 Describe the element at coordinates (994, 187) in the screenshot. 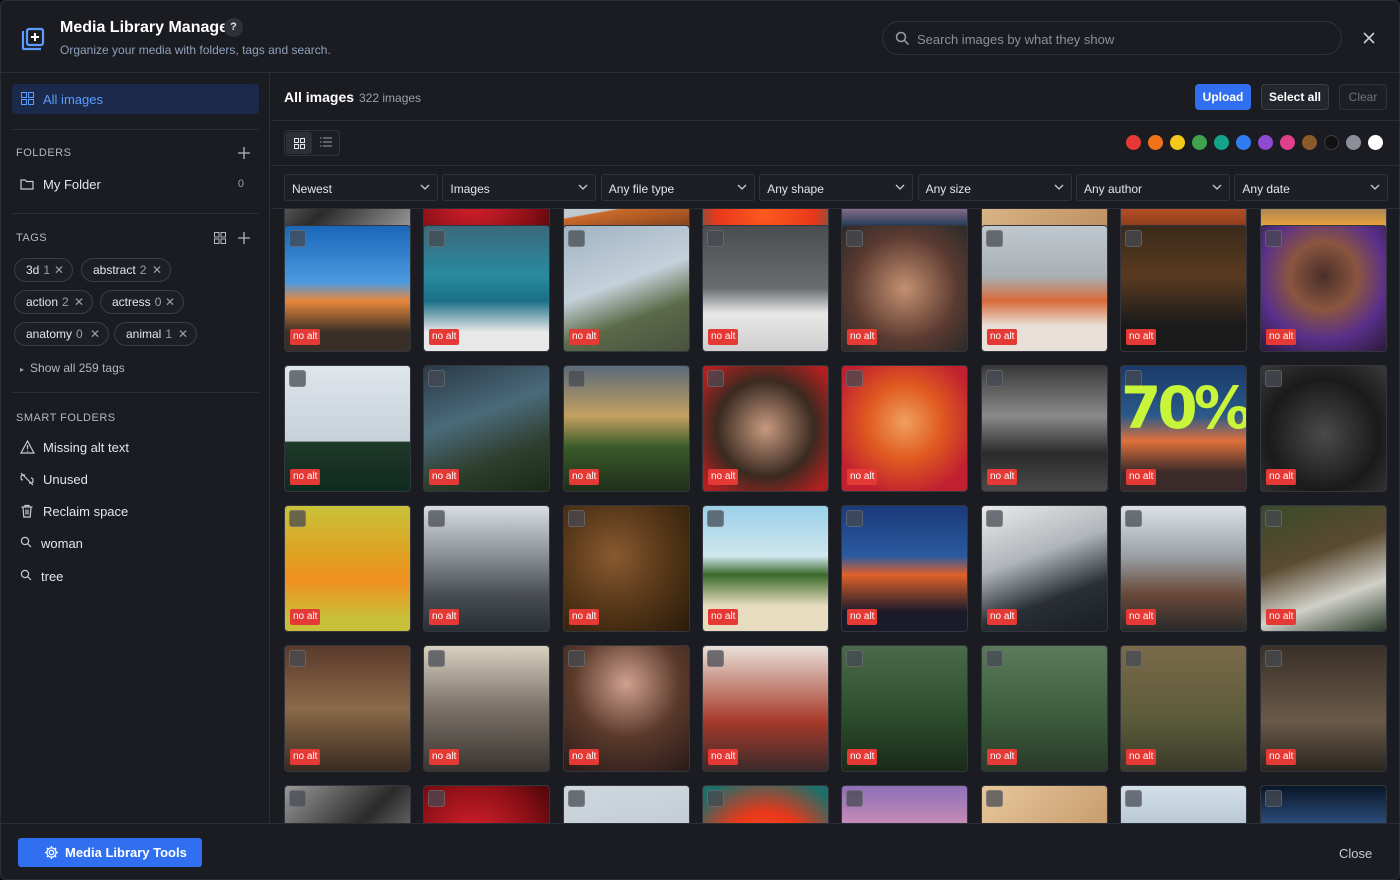

I see `size-select: Any size` at that location.